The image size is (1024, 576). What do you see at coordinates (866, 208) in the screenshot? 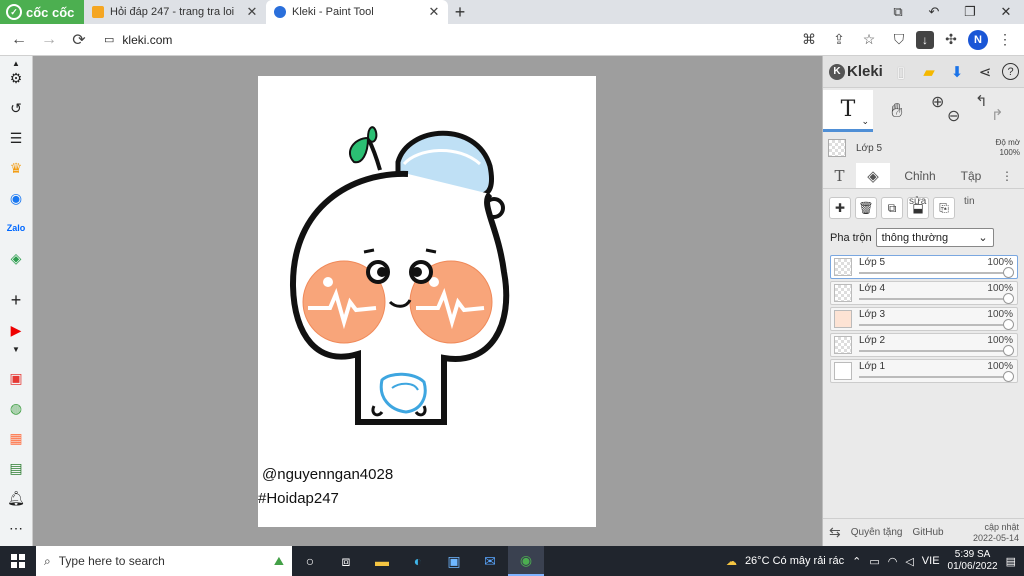
I see `delete-layer-button: 🗑︎` at bounding box center [866, 208].